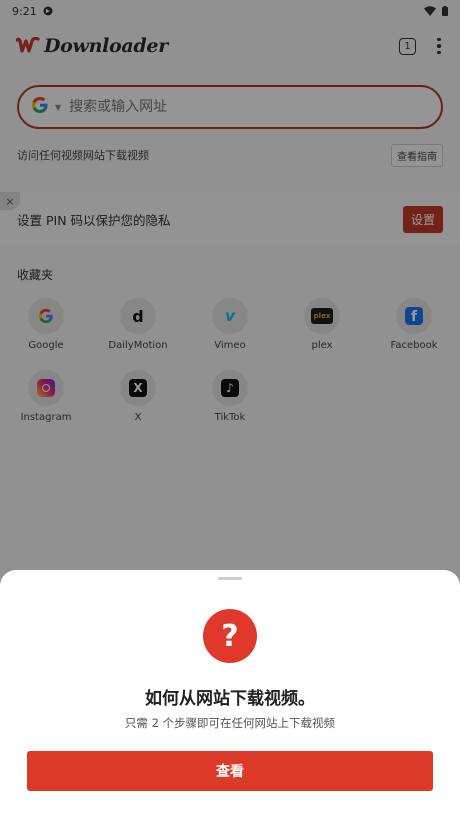 The image size is (460, 819). Describe the element at coordinates (230, 723) in the screenshot. I see `sheet-subtitle: 只需 2 个步骤即可在任何网站上下载视频` at that location.